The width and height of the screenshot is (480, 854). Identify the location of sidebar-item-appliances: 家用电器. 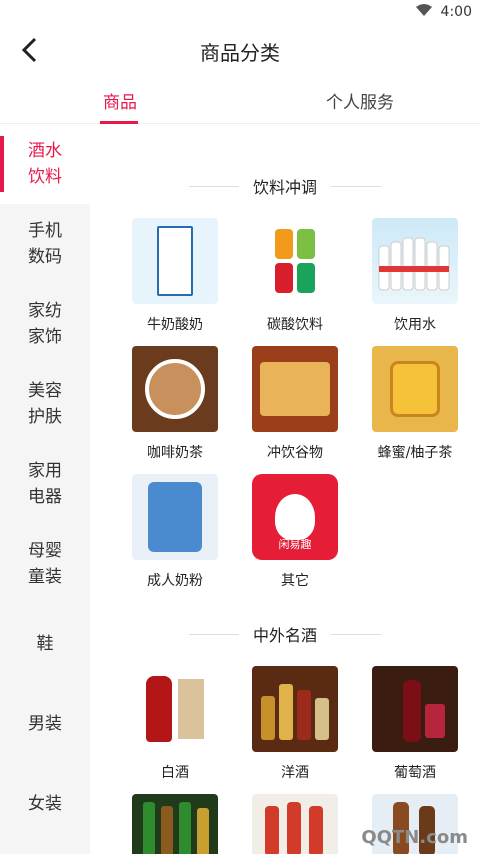
(45, 484).